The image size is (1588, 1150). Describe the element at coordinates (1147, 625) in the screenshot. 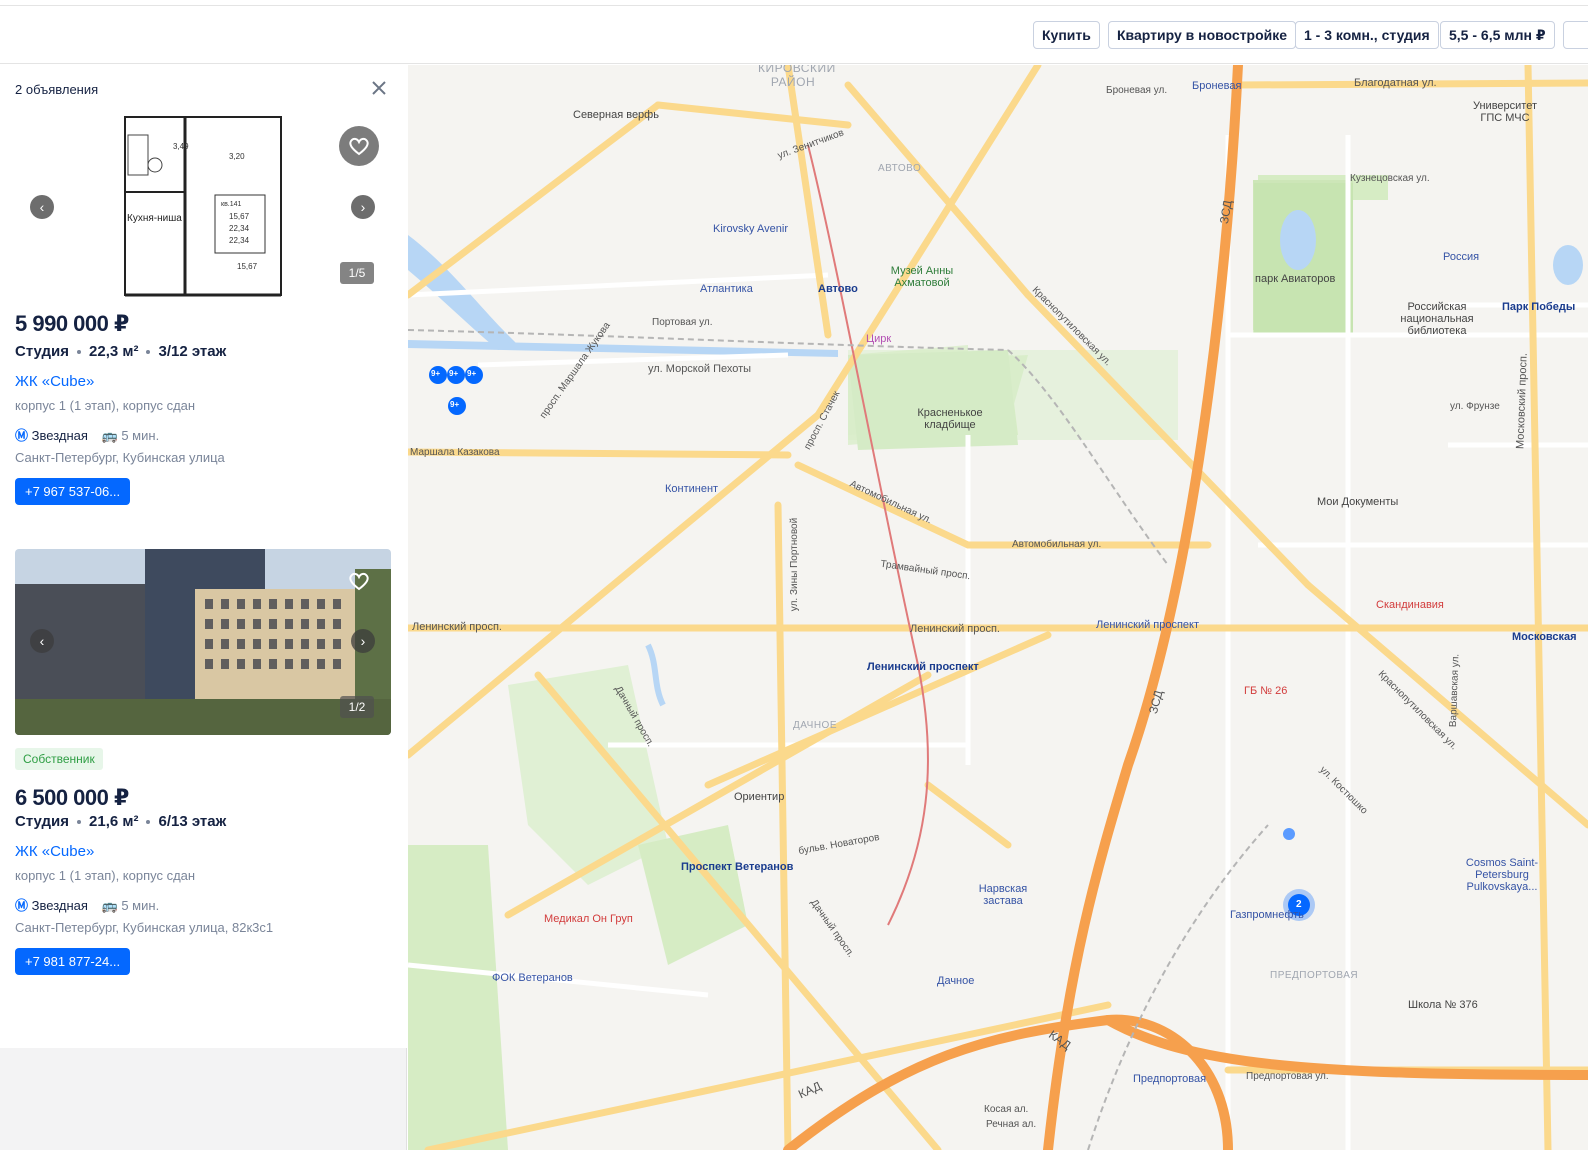

I see `rail-station-label: Ленинский проспект` at that location.